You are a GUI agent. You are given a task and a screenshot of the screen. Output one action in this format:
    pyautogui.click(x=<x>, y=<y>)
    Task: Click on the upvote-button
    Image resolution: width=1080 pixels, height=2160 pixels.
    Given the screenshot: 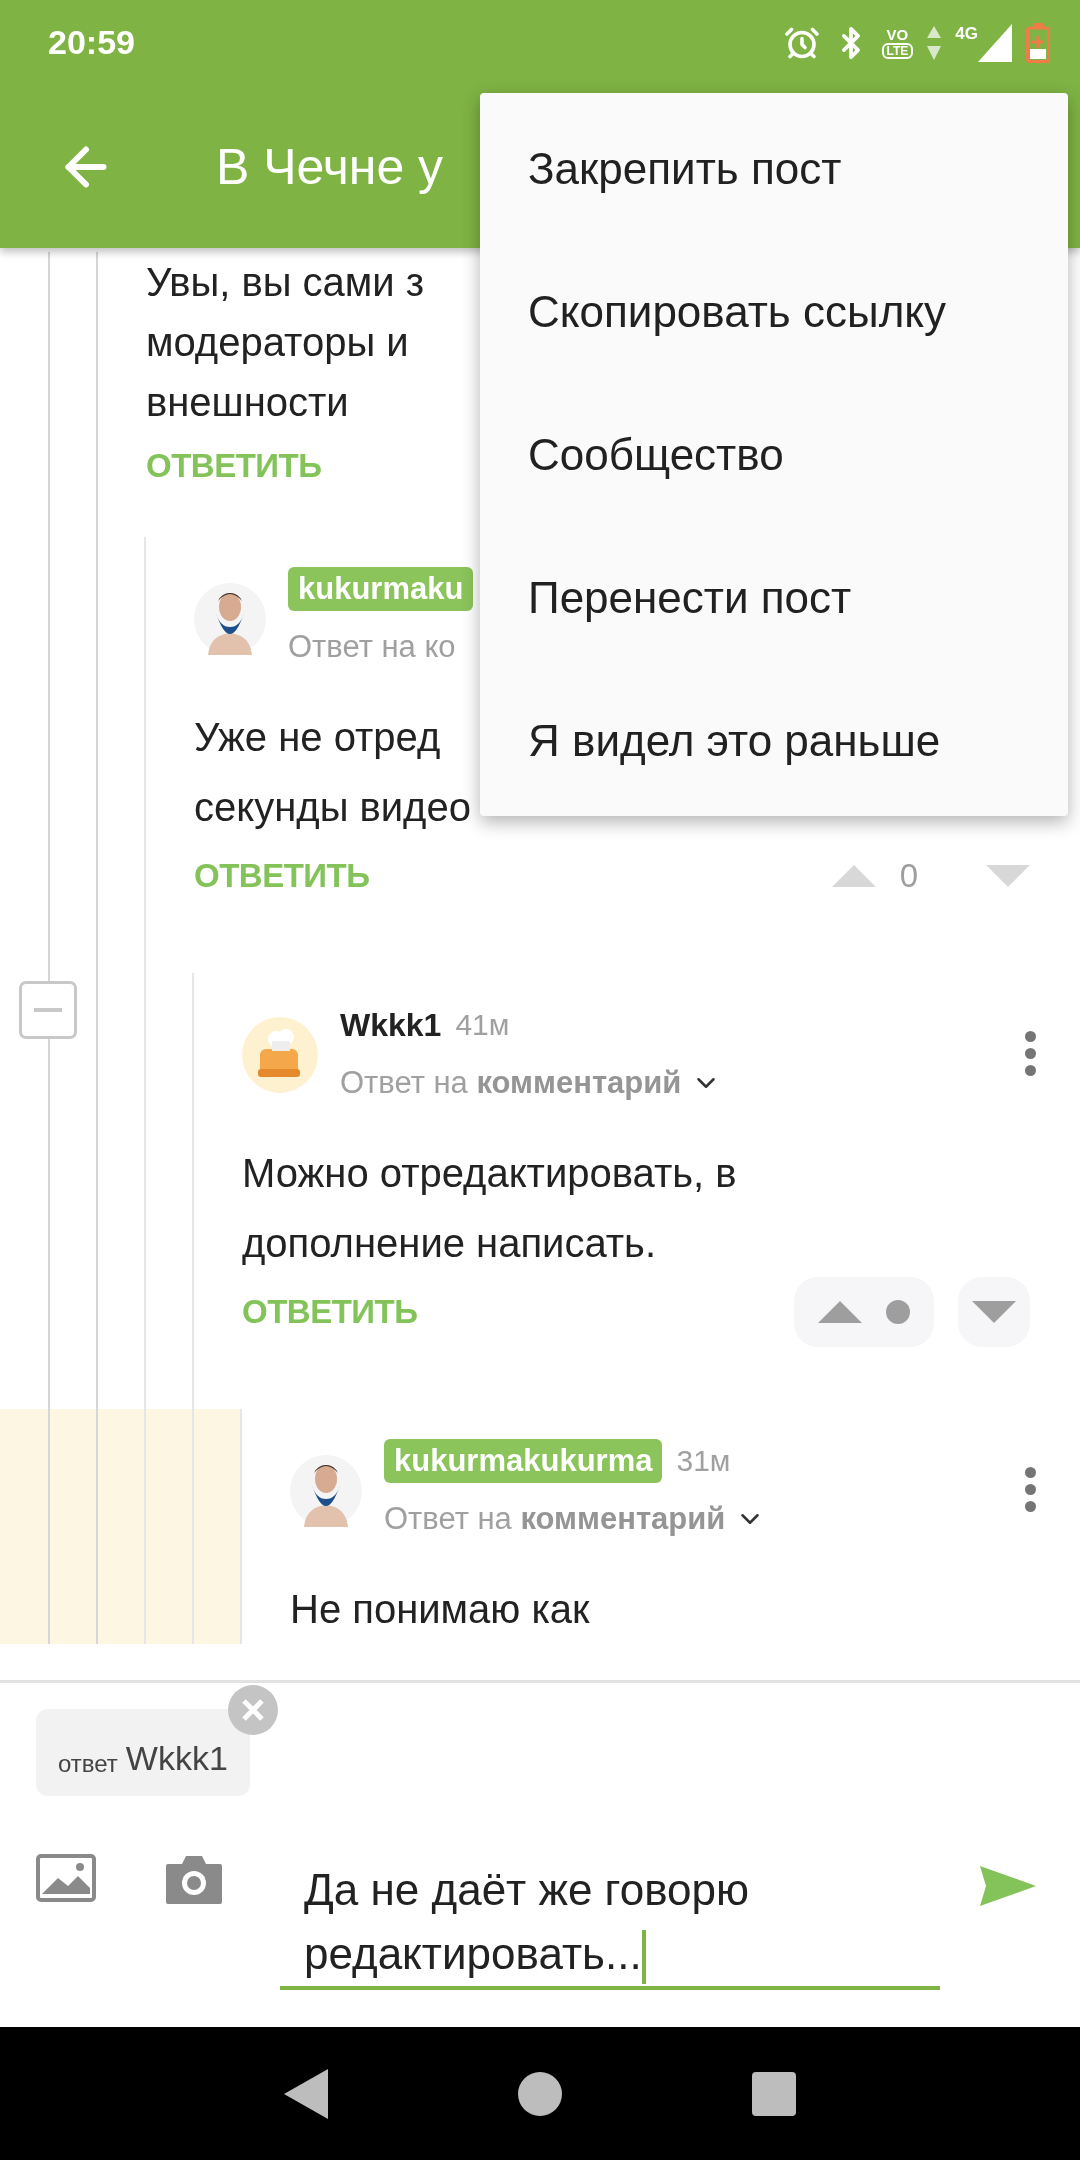 What is the action you would take?
    pyautogui.click(x=864, y=1312)
    